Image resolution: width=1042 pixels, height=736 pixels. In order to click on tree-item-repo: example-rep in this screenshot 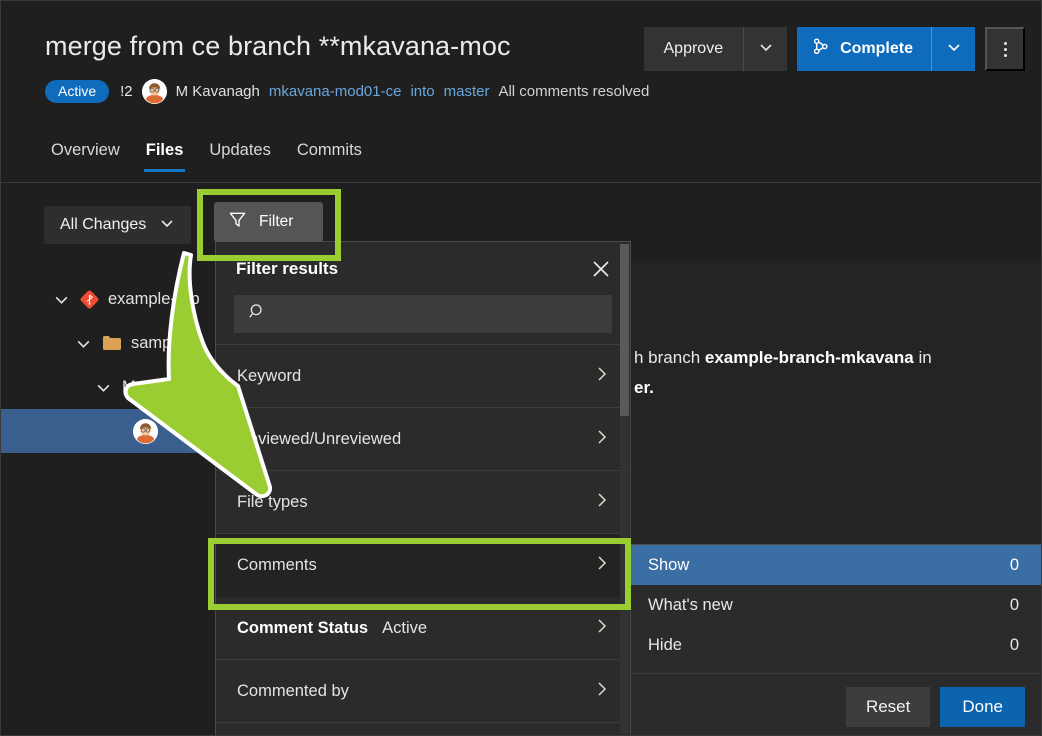, I will do `click(119, 299)`.